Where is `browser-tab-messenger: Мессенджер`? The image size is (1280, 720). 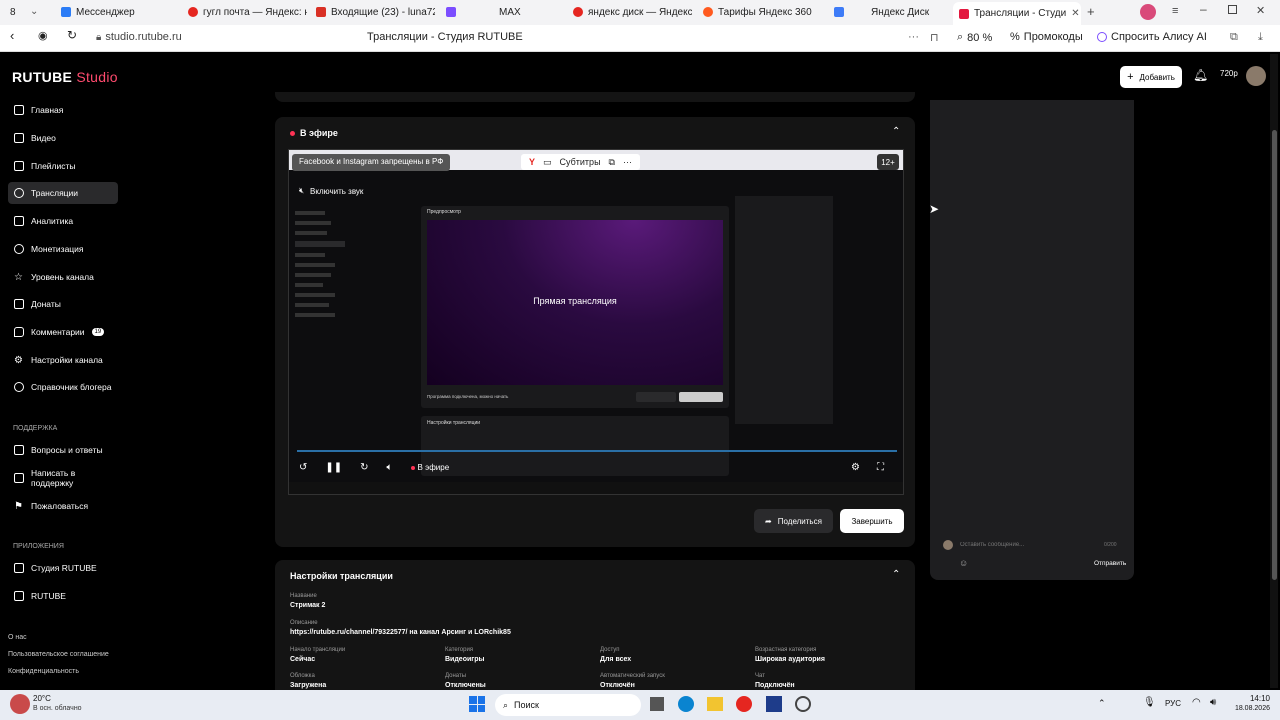 browser-tab-messenger: Мессенджер is located at coordinates (117, 12).